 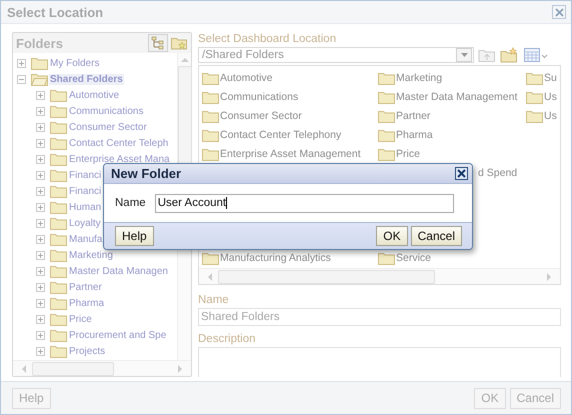 I want to click on window-title: Select Location, so click(x=55, y=12).